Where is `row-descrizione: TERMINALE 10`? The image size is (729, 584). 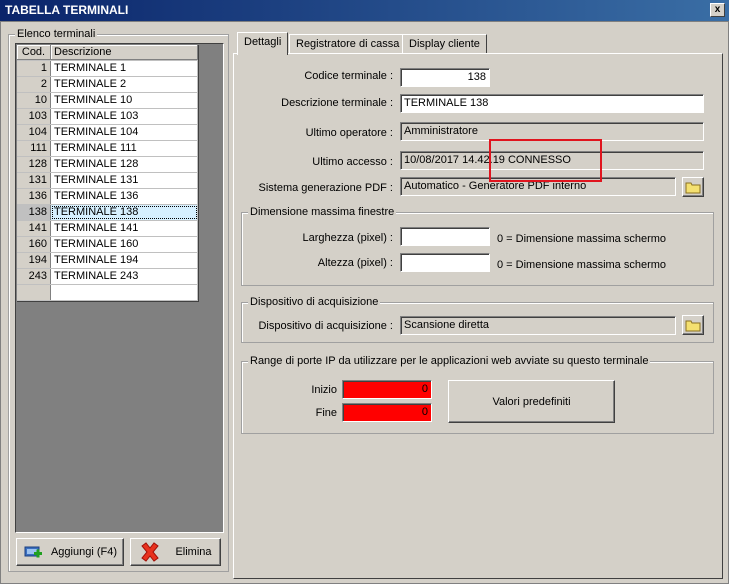
row-descrizione: TERMINALE 10 is located at coordinates (124, 100).